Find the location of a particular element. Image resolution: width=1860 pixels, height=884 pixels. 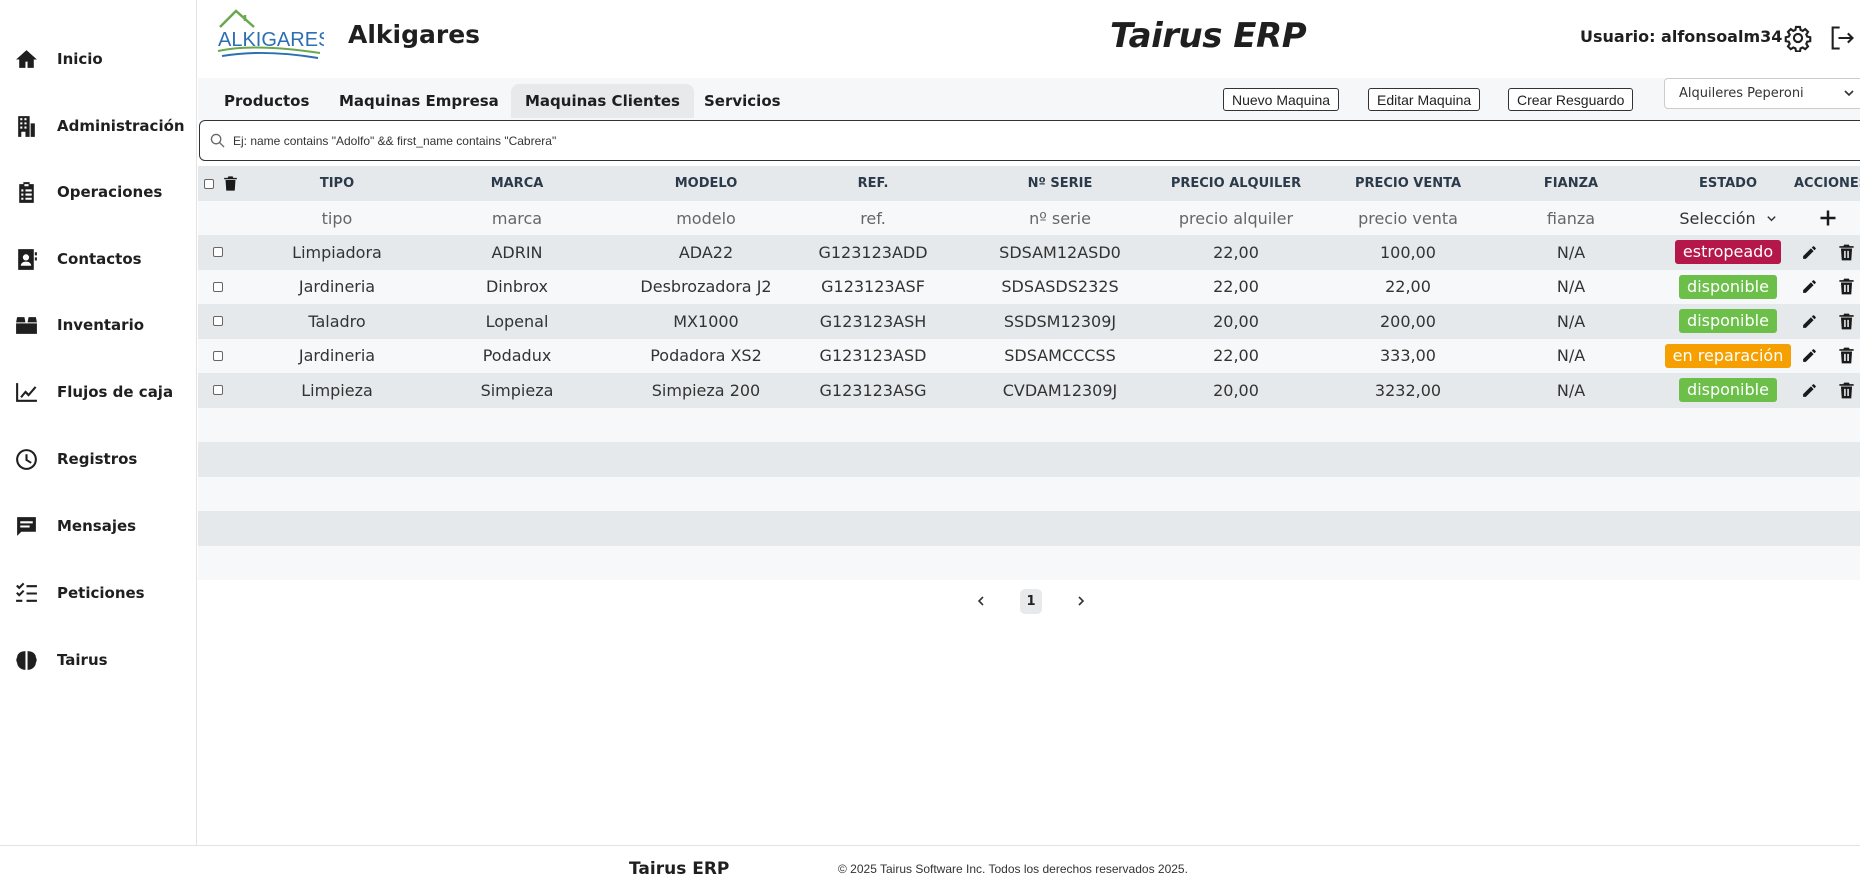

page-number-current: 1 is located at coordinates (1031, 601).